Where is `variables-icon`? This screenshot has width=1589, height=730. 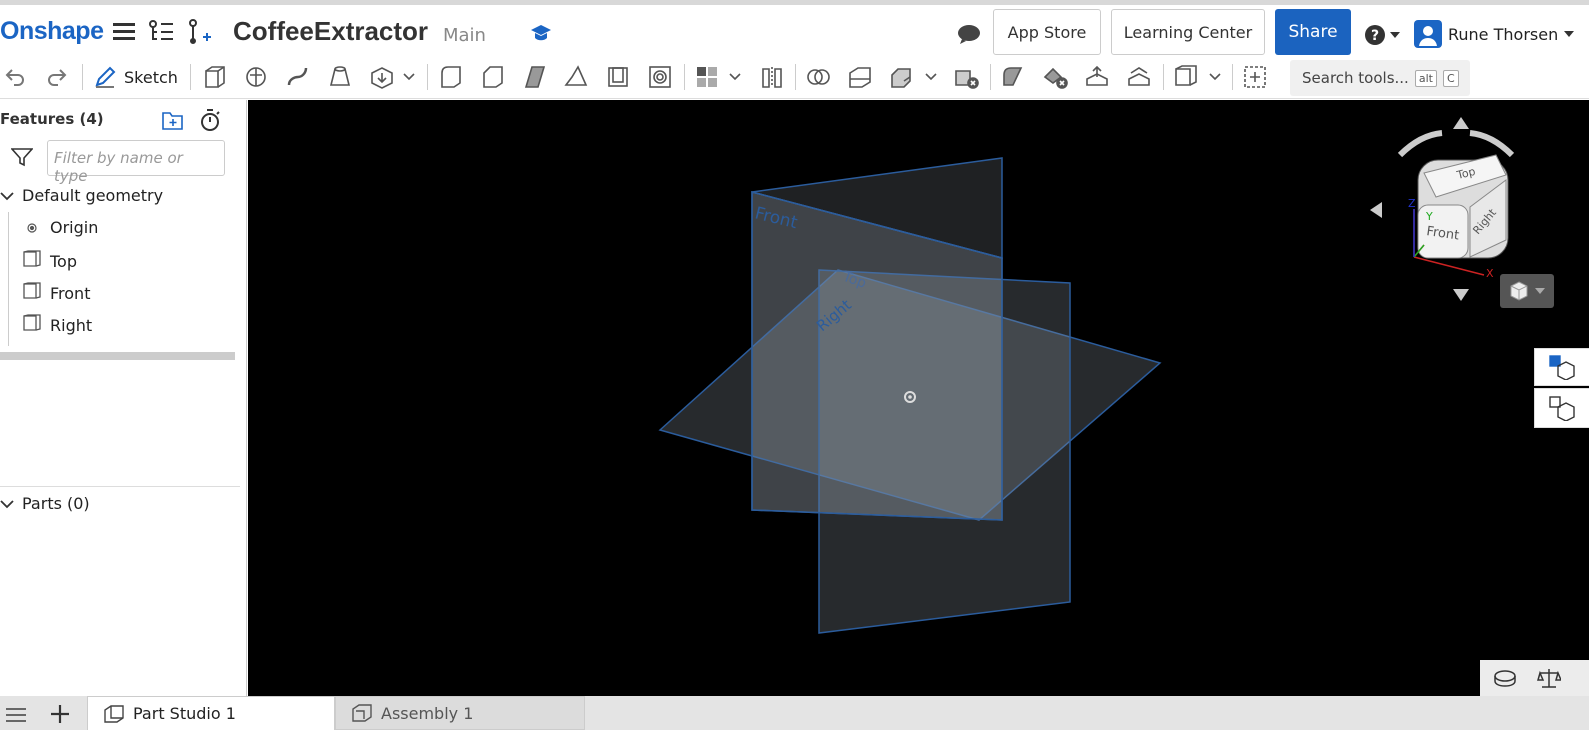
variables-icon is located at coordinates (1562, 408).